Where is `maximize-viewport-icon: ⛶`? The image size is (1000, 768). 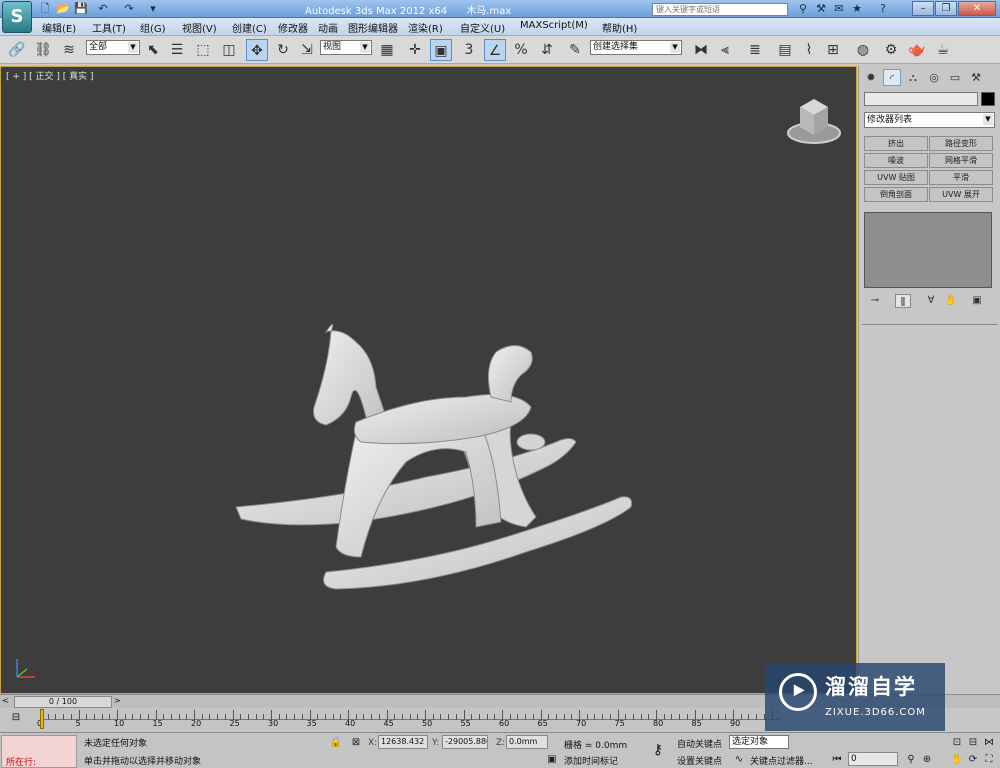 maximize-viewport-icon: ⛶ is located at coordinates (989, 760).